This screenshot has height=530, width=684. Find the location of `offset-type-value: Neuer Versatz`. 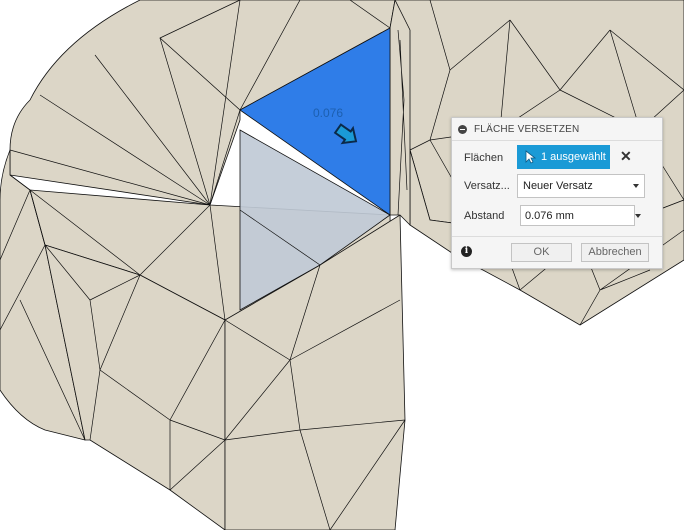

offset-type-value: Neuer Versatz is located at coordinates (558, 186).